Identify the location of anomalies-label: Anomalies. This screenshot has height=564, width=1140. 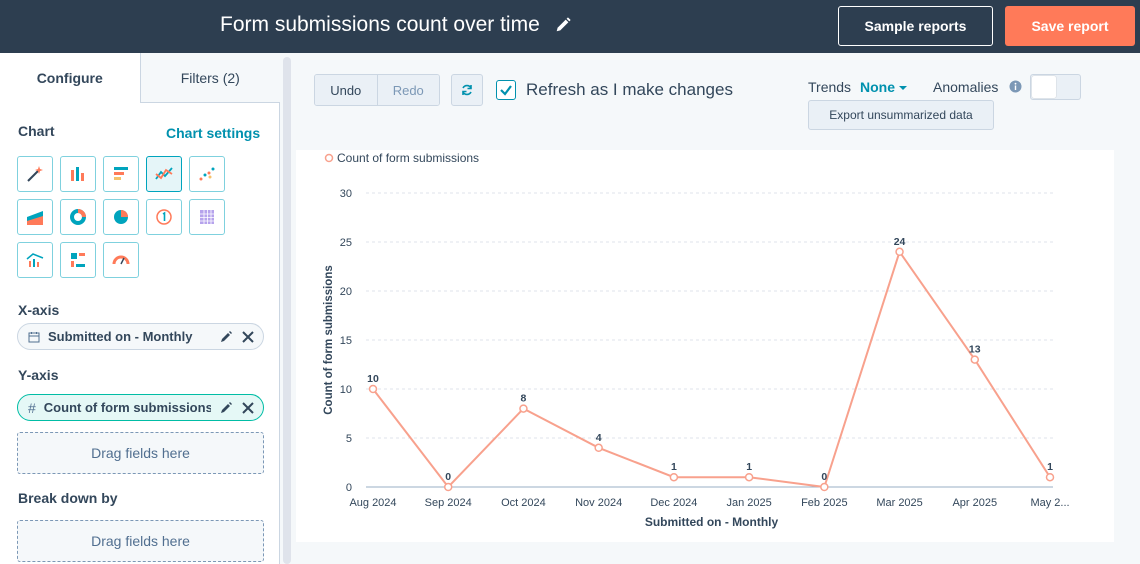
(966, 87).